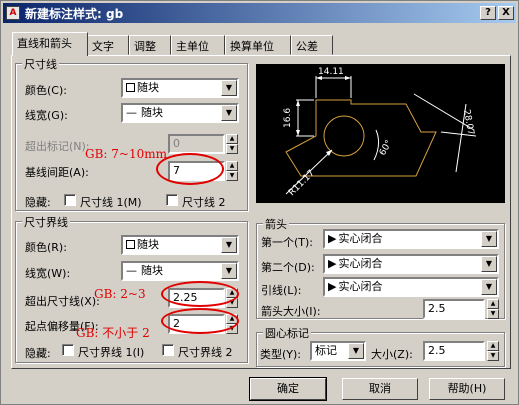  What do you see at coordinates (74, 14) in the screenshot?
I see `window-title: 新建标注样式: gb` at bounding box center [74, 14].